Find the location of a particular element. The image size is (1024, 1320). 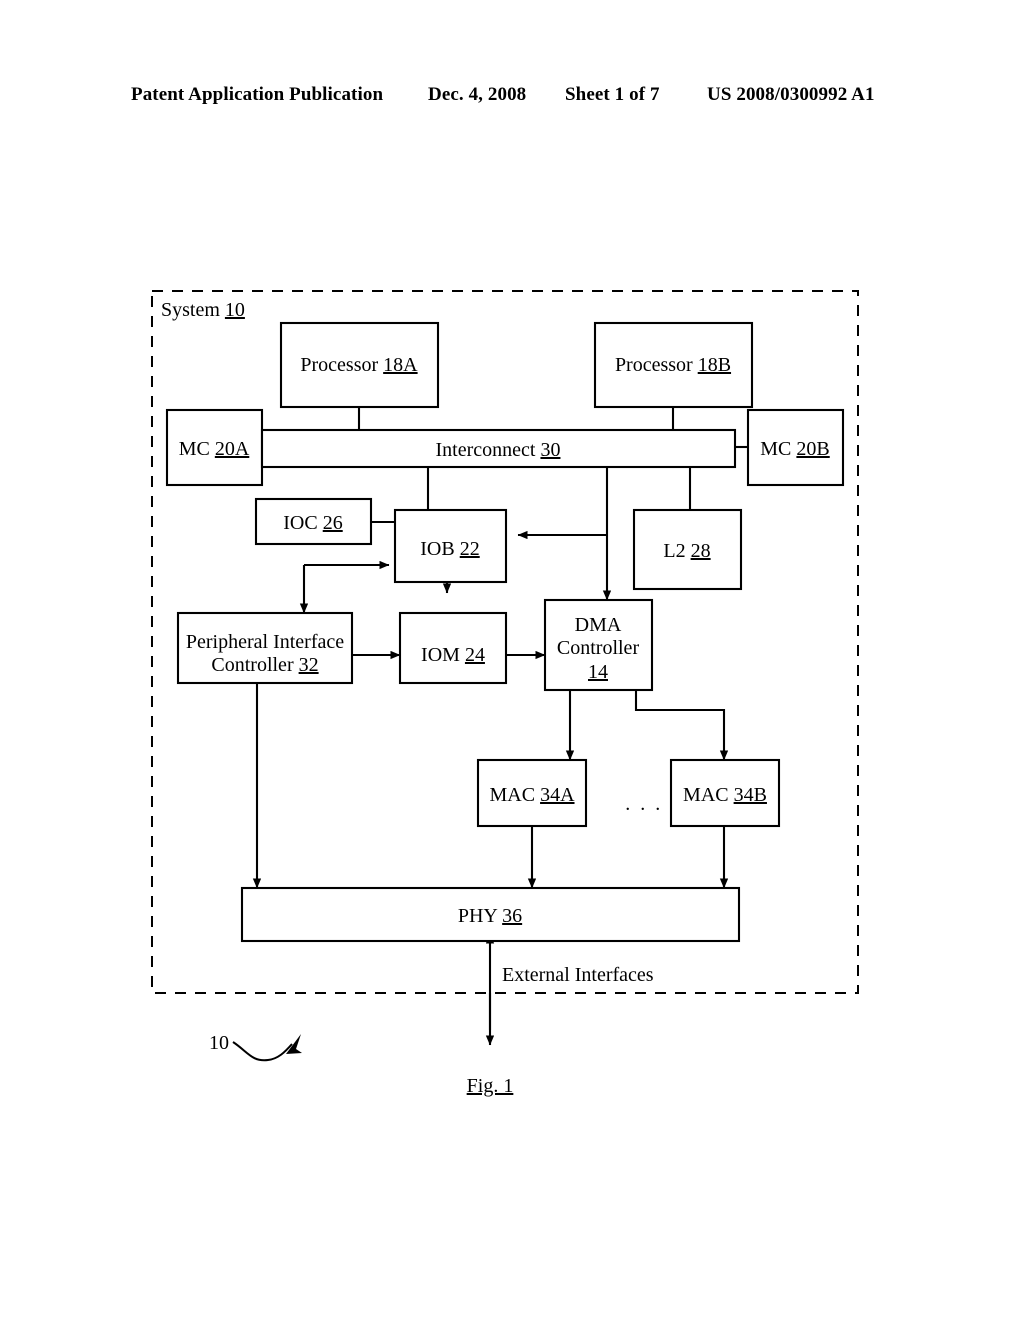

block-dma-controller-14: DMA Controller 14 is located at coordinates (598, 645).